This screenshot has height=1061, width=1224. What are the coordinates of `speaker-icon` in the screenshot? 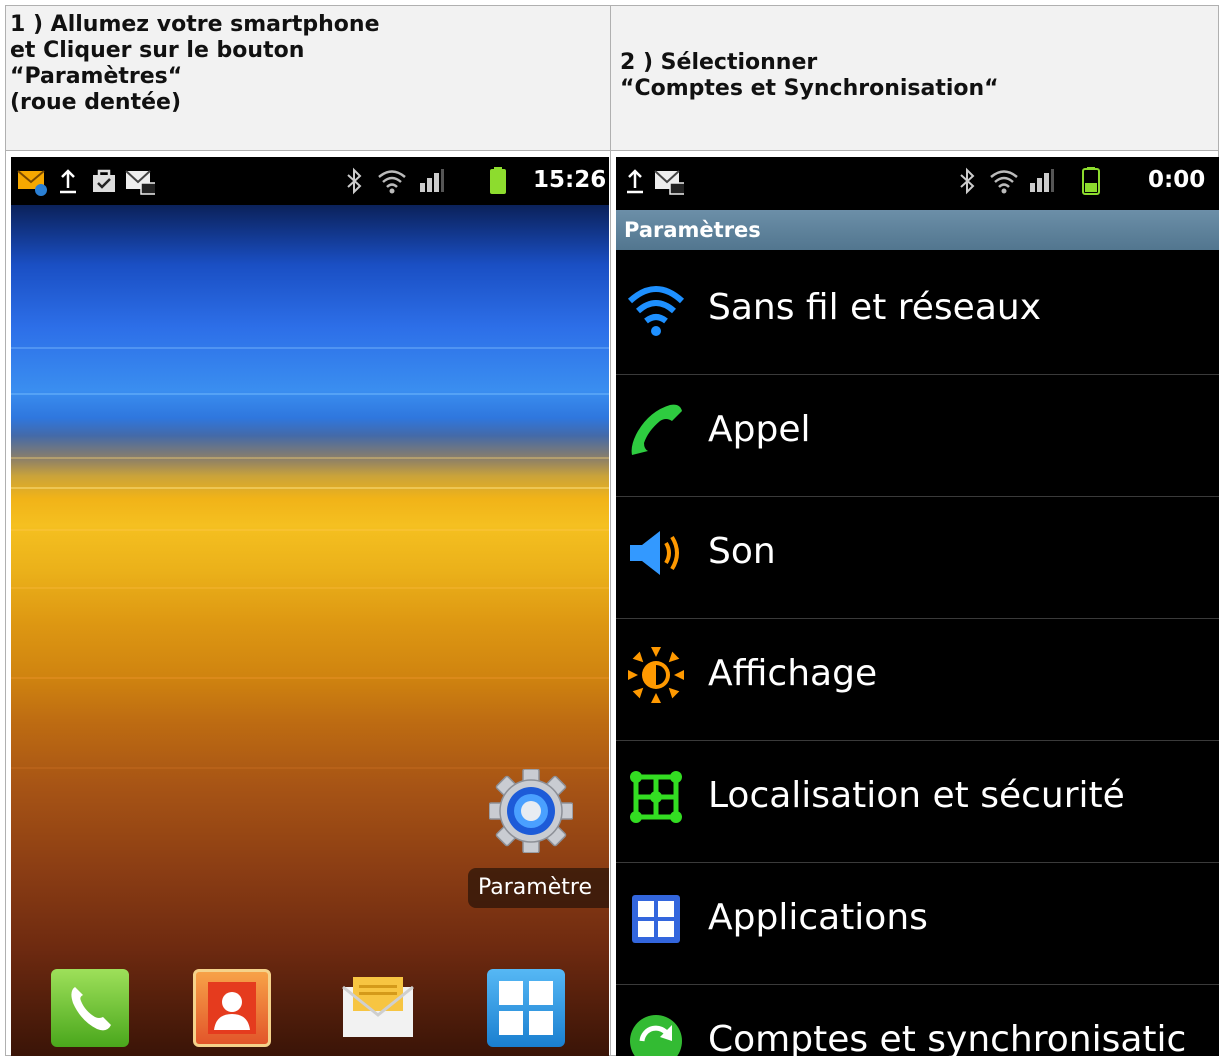 It's located at (656, 553).